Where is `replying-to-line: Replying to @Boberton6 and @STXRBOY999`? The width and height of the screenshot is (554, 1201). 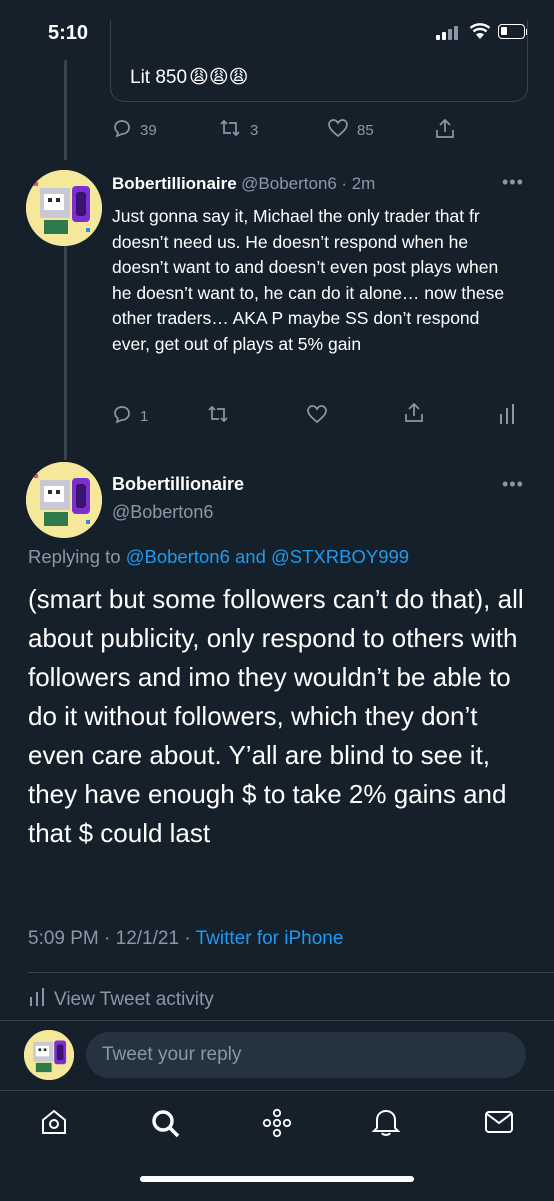
replying-to-line: Replying to @Boberton6 and @STXRBOY999 is located at coordinates (218, 557).